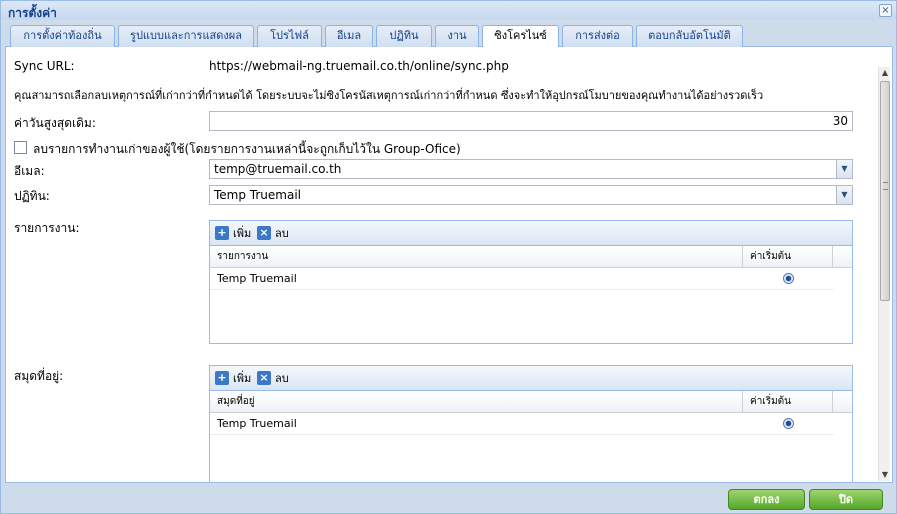 This screenshot has height=514, width=897. I want to click on window-titlebar: การตั้งค่า ×, so click(448, 10).